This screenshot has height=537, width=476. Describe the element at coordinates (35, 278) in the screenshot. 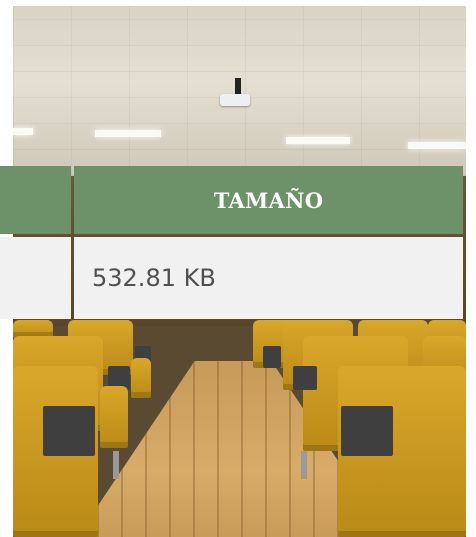

I see `table-cell` at that location.